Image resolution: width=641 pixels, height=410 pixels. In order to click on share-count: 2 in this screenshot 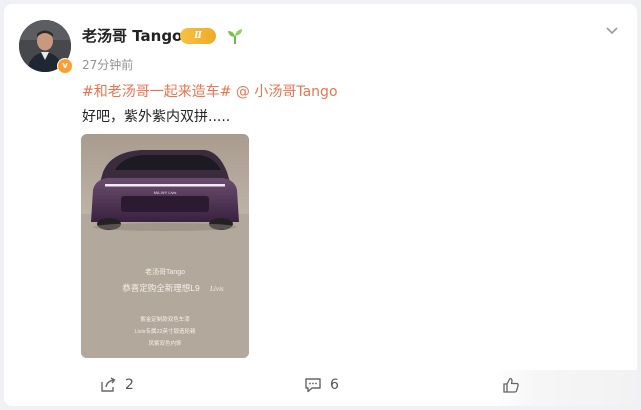, I will do `click(129, 385)`.